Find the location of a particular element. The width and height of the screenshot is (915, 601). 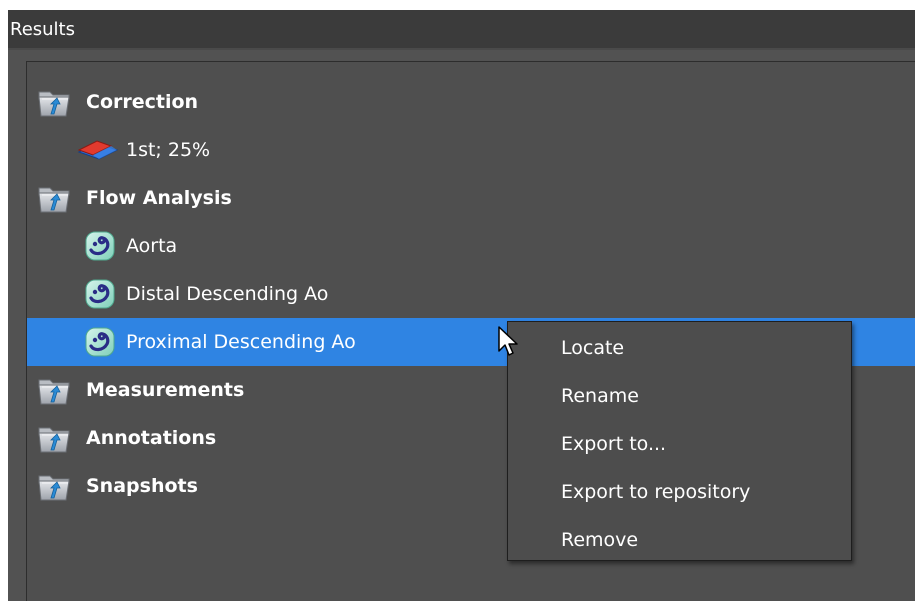

tree-node-correction: Correction is located at coordinates (471, 102).